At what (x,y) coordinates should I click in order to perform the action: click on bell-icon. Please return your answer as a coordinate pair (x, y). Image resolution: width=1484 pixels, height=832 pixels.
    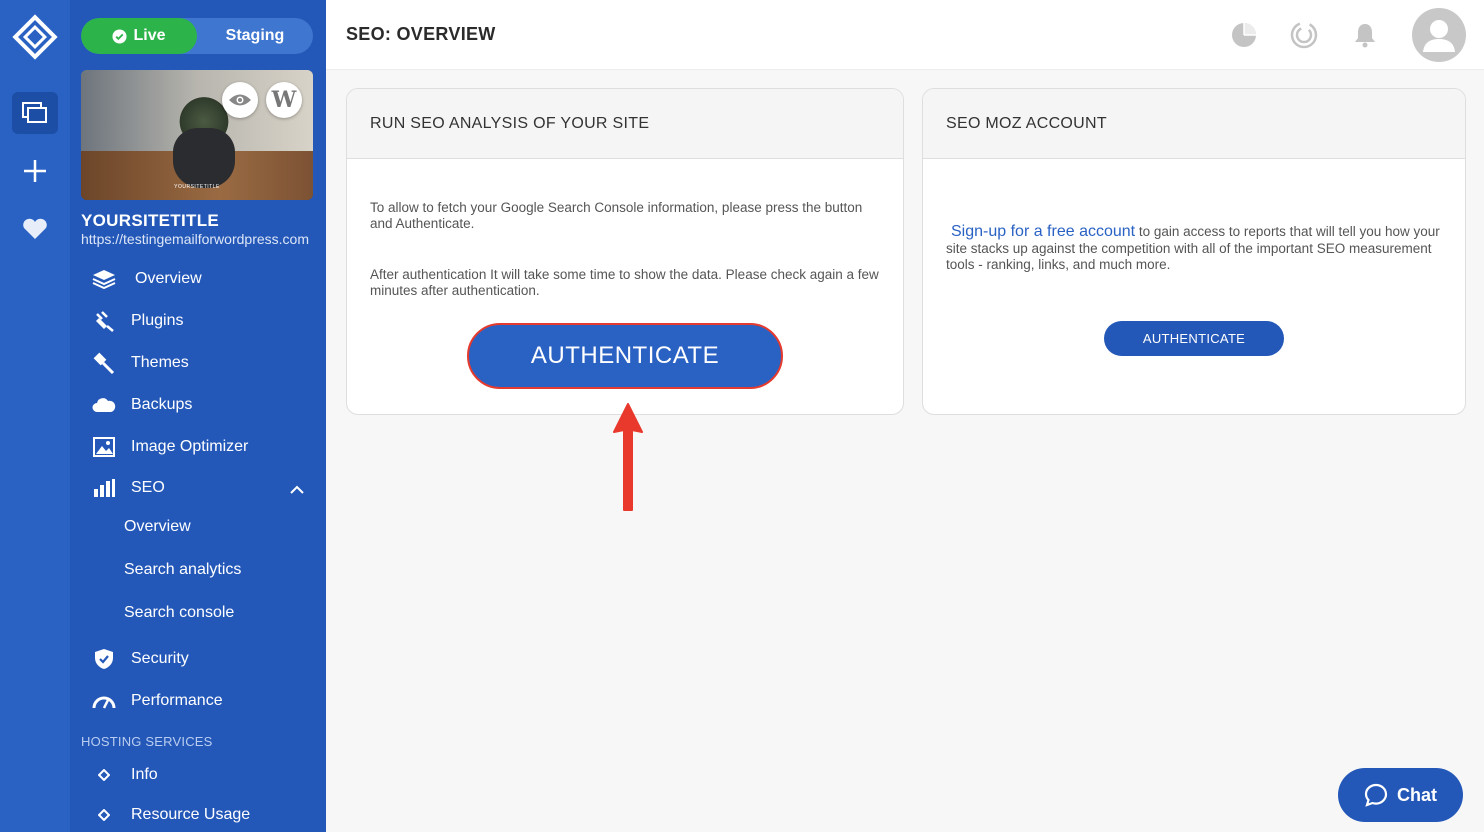
    Looking at the image, I should click on (1365, 35).